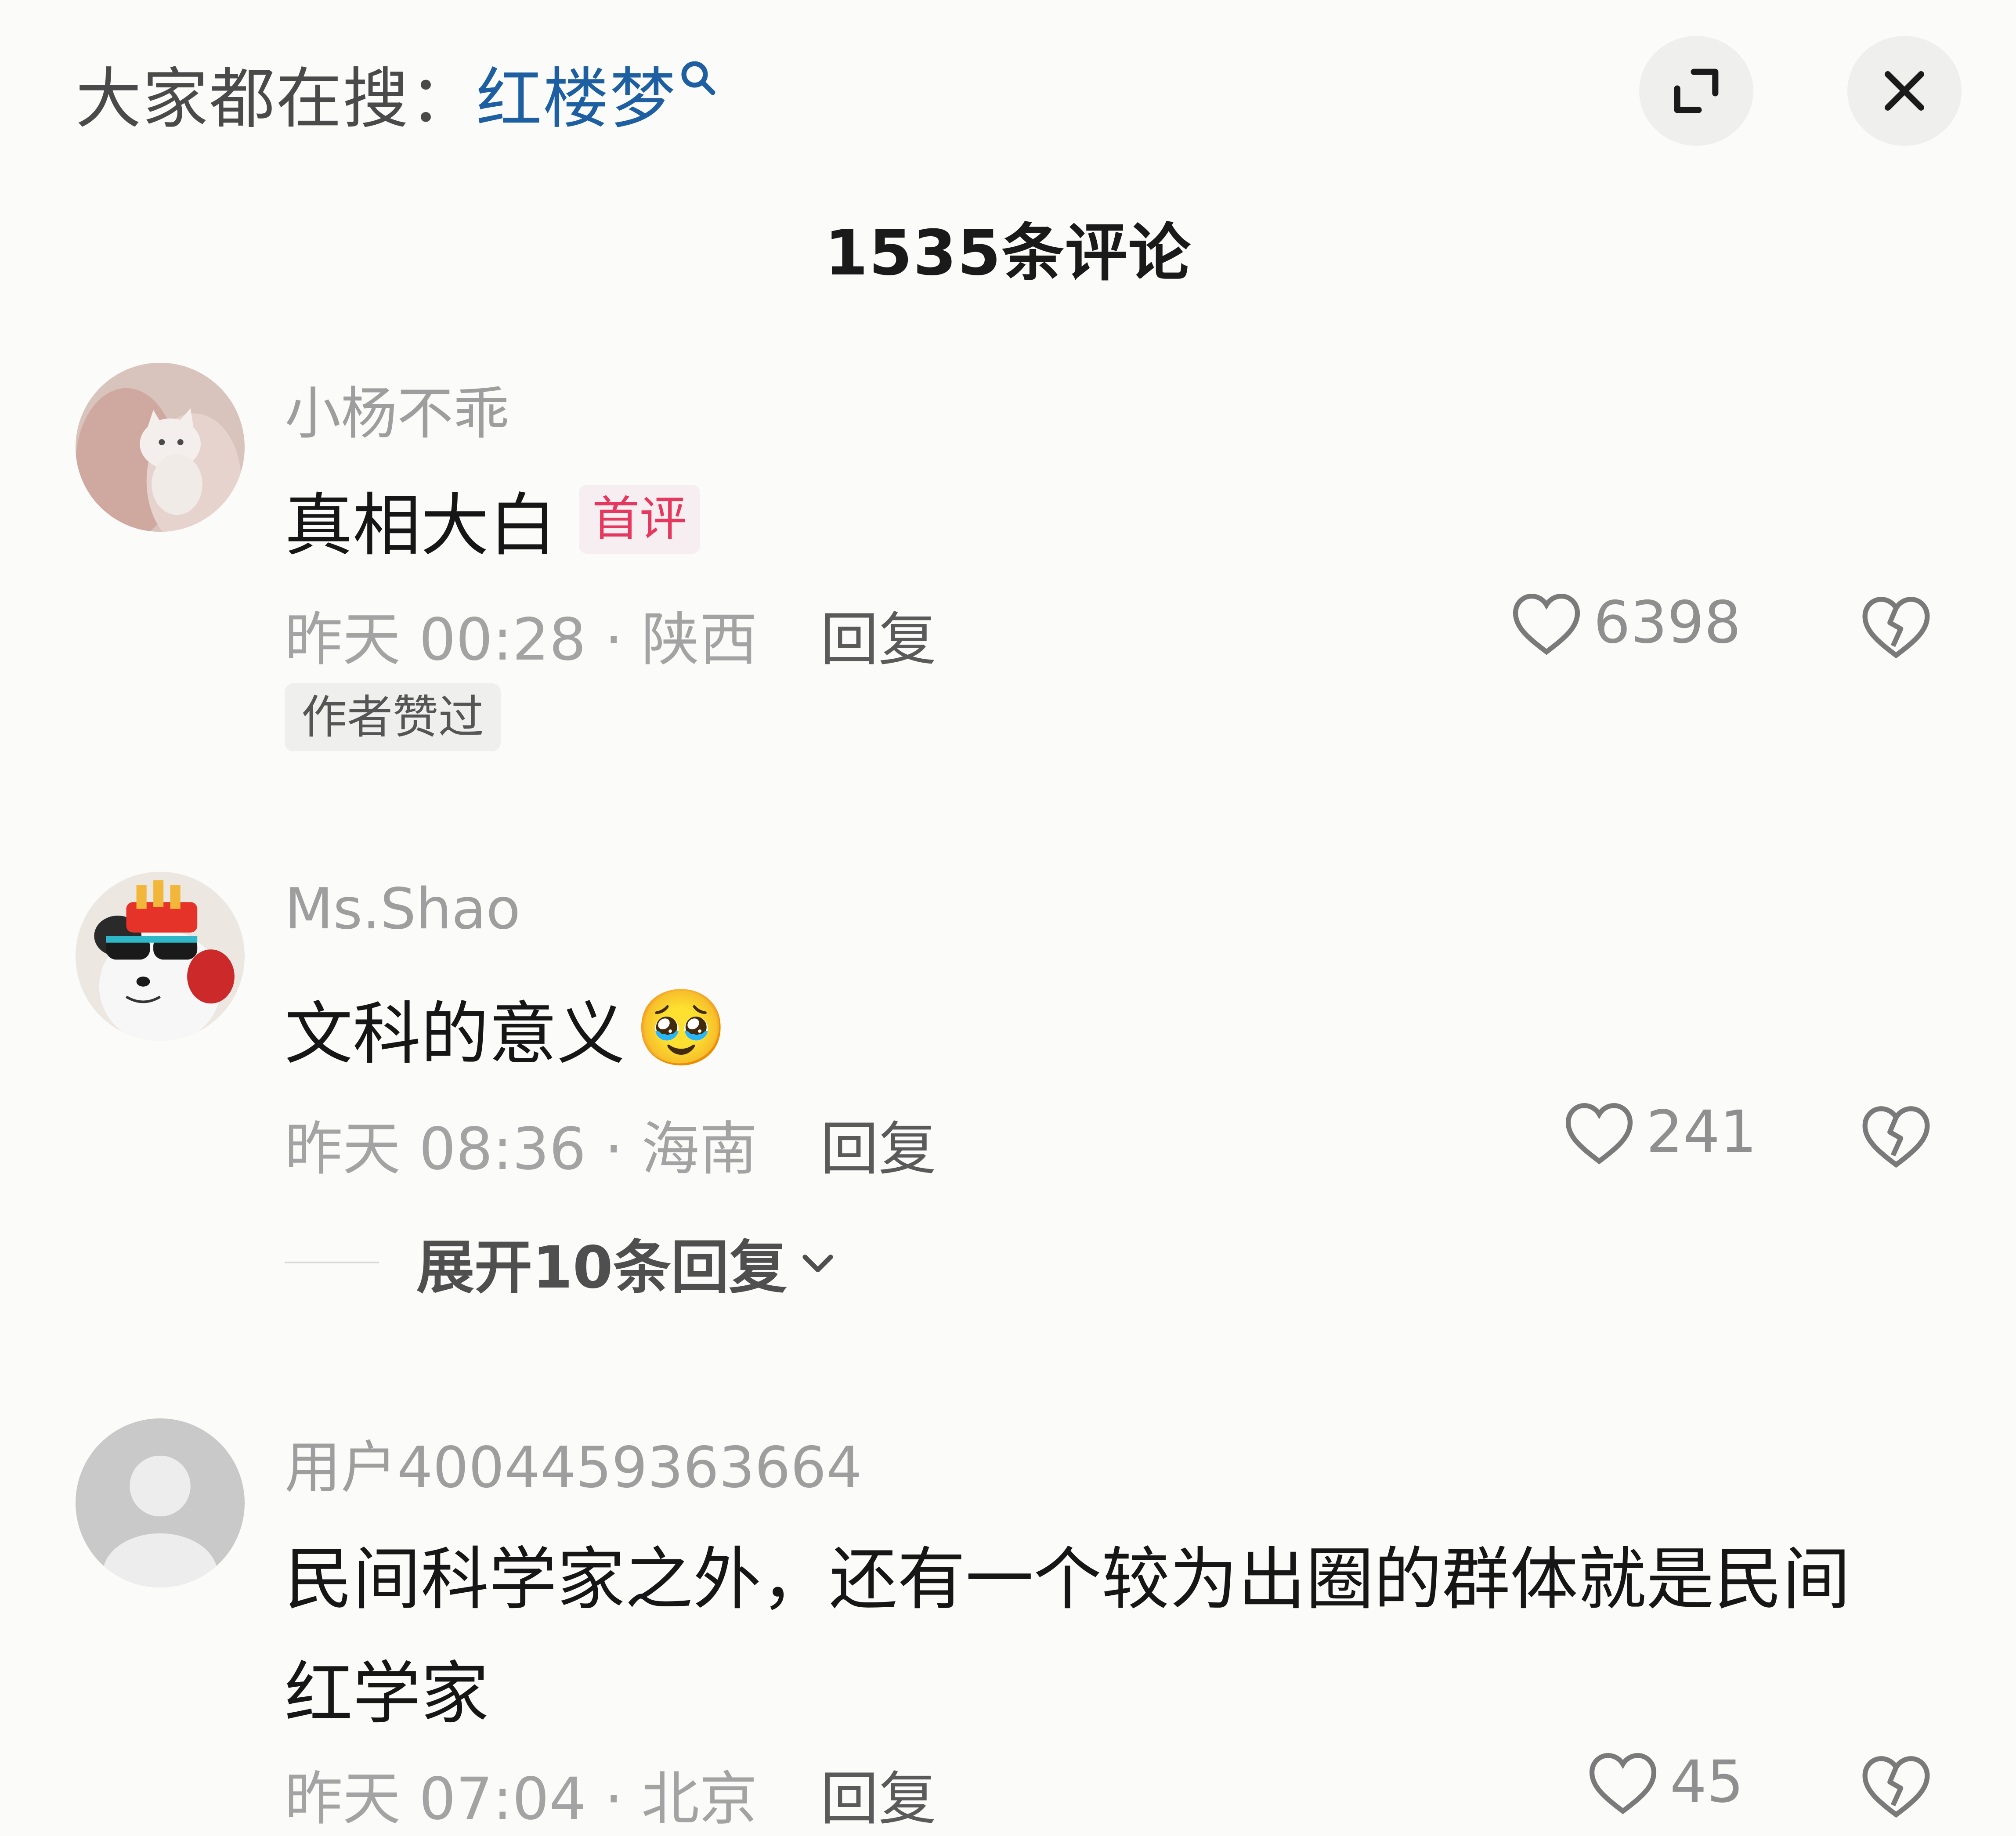 This screenshot has width=2016, height=1836. I want to click on expand-replies-button: 展开10条回复, so click(563, 1264).